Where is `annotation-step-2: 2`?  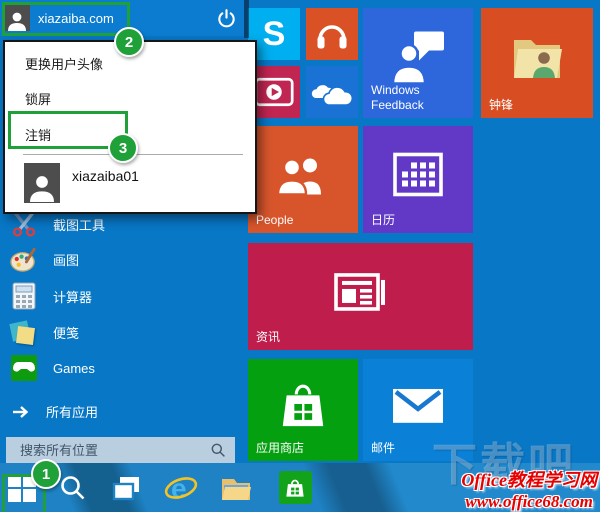
annotation-step-2: 2 is located at coordinates (129, 42).